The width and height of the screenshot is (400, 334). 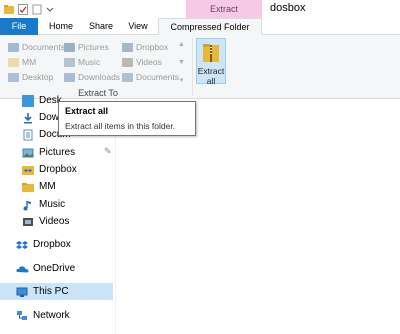 I want to click on destination-documents: Documents, so click(x=36, y=47).